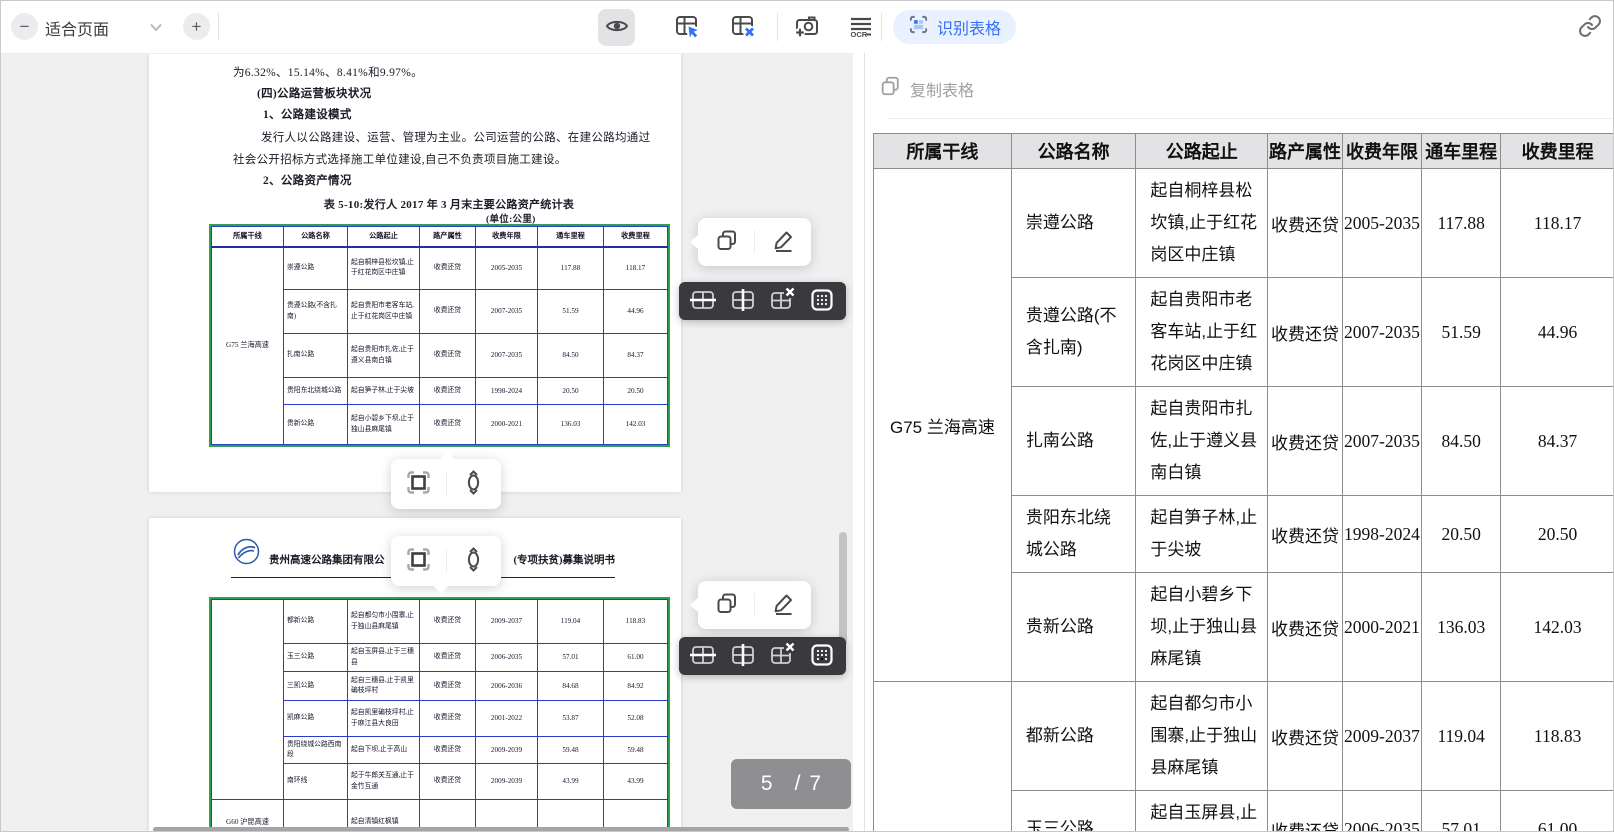  Describe the element at coordinates (1556, 736) in the screenshot. I see `table-cell: 118.83` at that location.